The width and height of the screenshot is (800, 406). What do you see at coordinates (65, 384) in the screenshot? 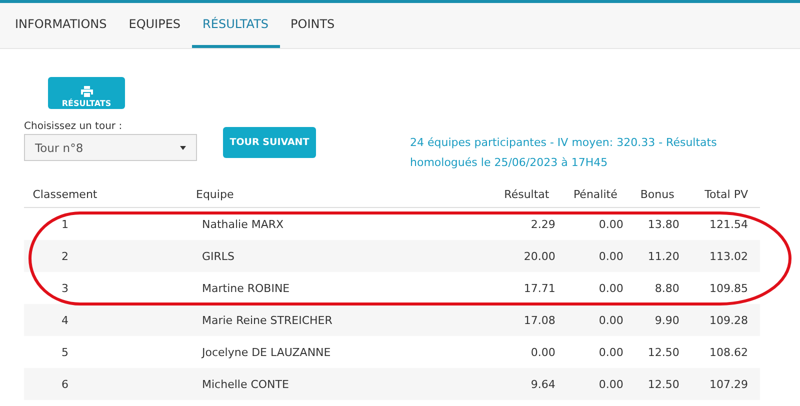
I see `table-cell: 6` at bounding box center [65, 384].